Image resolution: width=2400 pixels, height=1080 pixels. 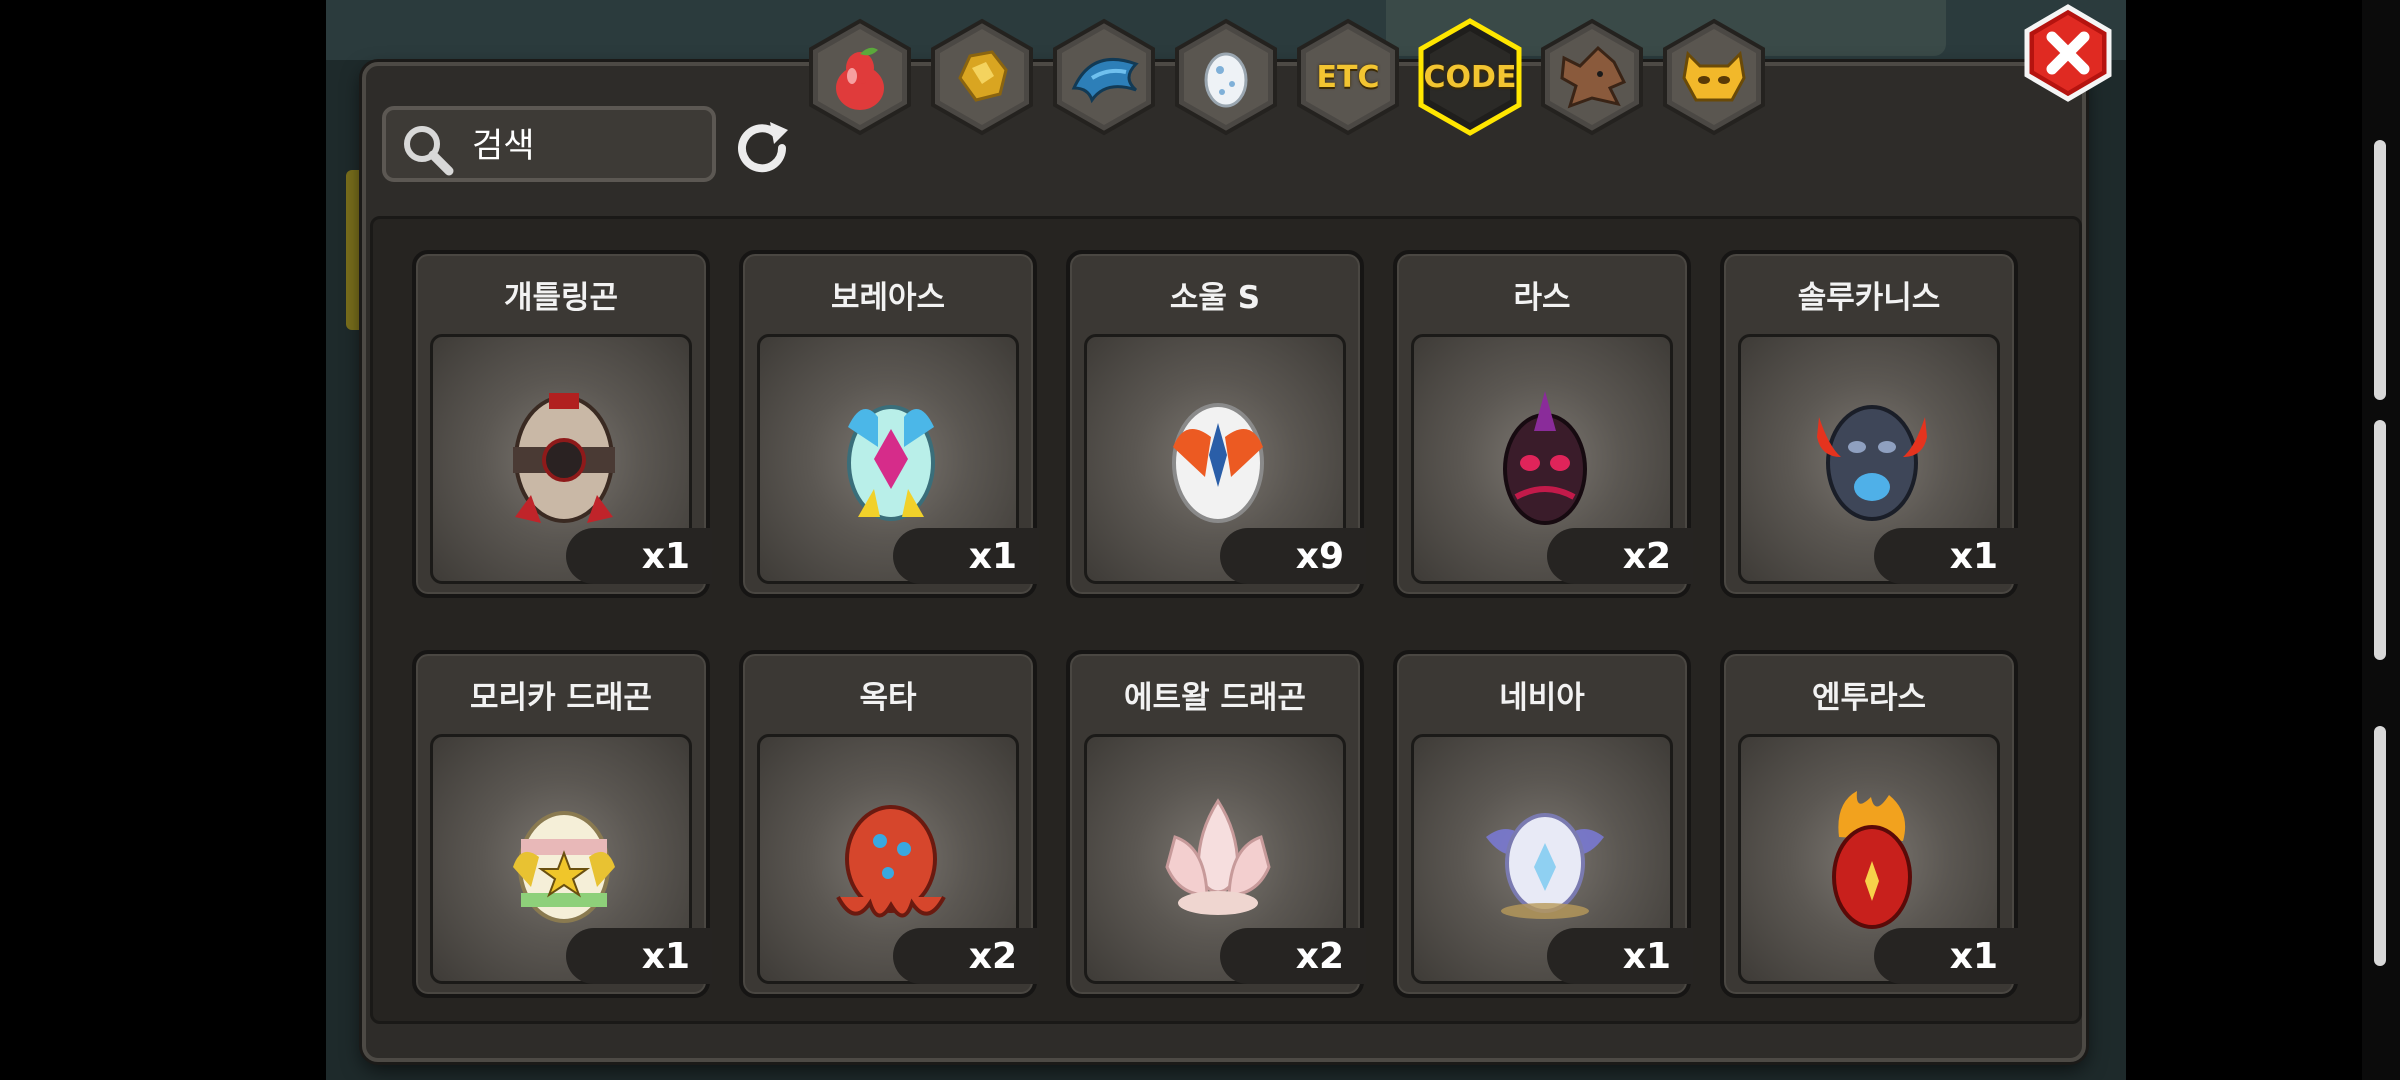 I want to click on item-card: 에트왈 드래곤 x2, so click(x=1216, y=824).